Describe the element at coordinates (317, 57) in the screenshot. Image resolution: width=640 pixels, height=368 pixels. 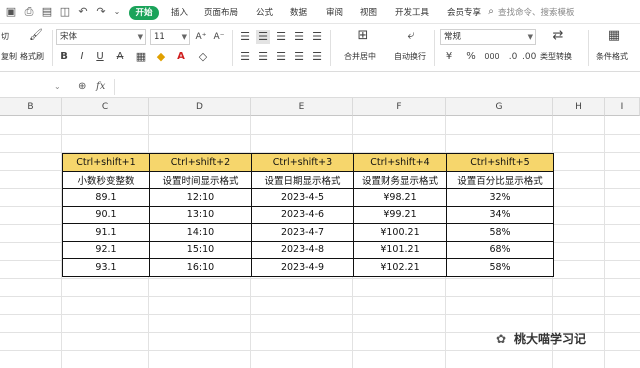
I see `distribute-icon: ☰` at that location.